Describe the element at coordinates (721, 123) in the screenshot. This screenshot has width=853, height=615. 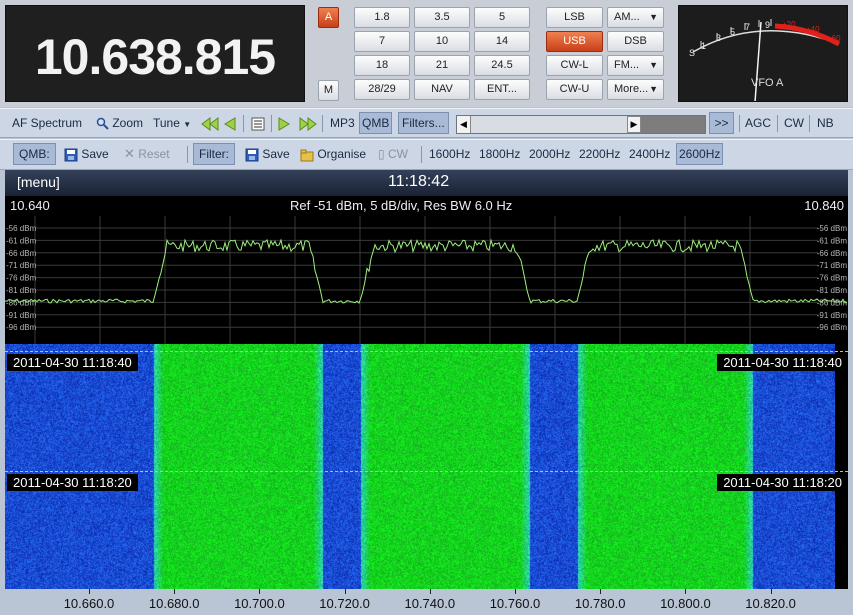
I see `fast-forward-button: >>` at that location.